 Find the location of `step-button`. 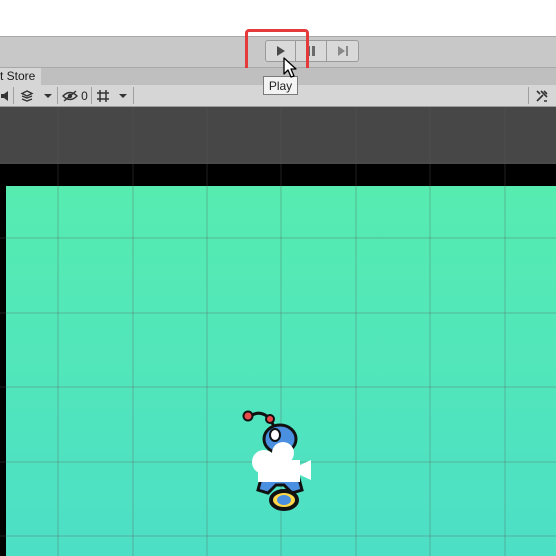

step-button is located at coordinates (343, 51).